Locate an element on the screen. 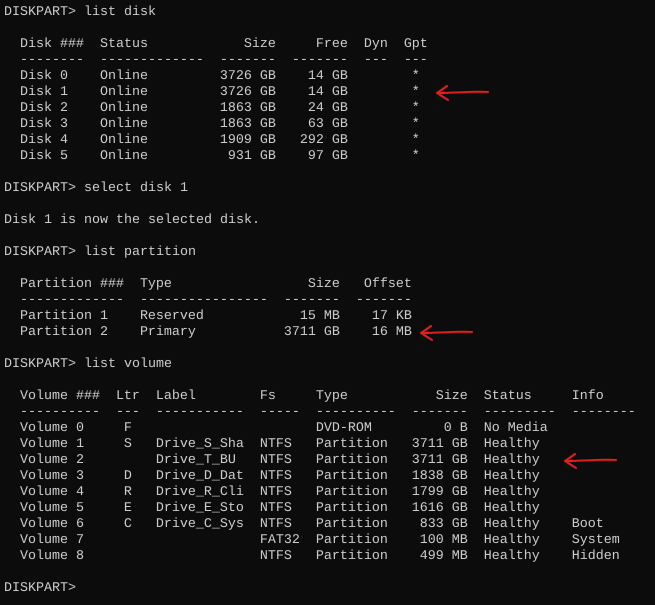  table-cell: E is located at coordinates (128, 508).